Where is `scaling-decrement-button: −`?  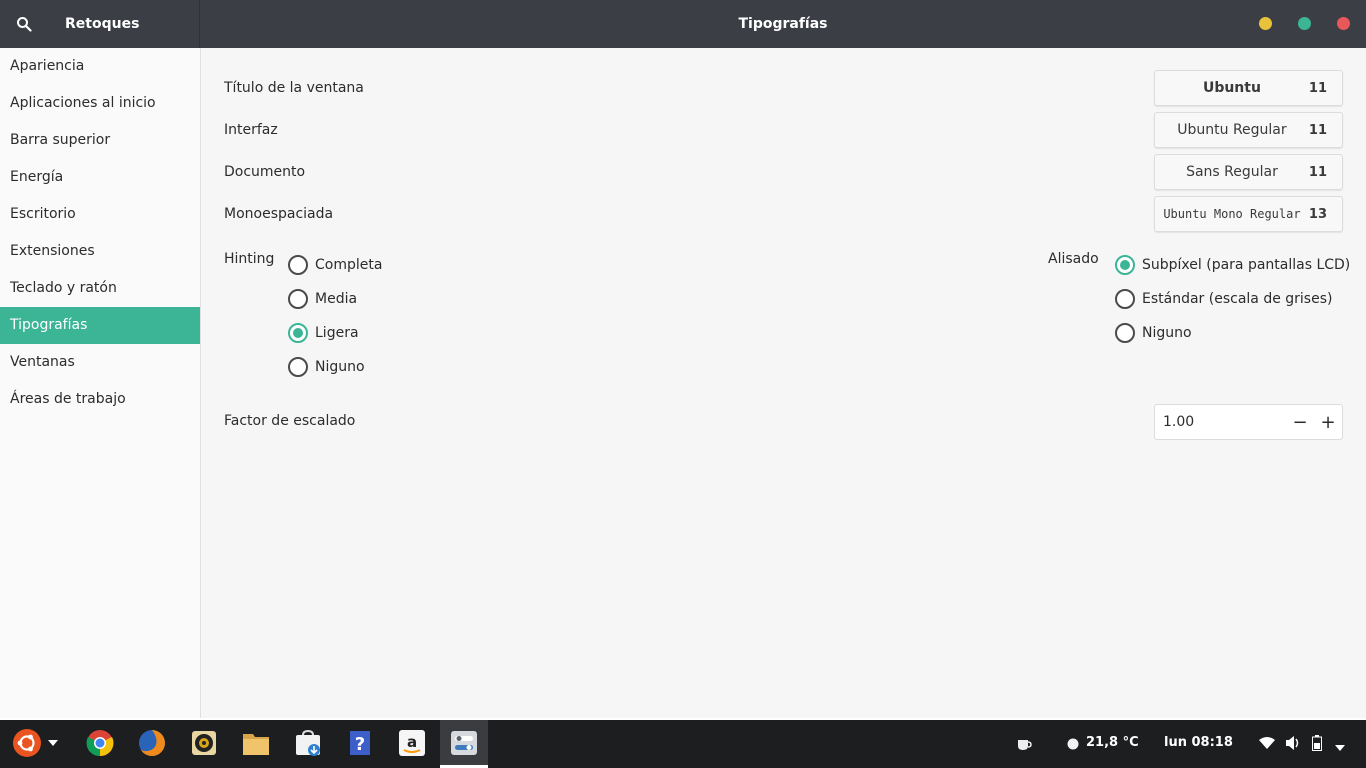
scaling-decrement-button: − is located at coordinates (1300, 422).